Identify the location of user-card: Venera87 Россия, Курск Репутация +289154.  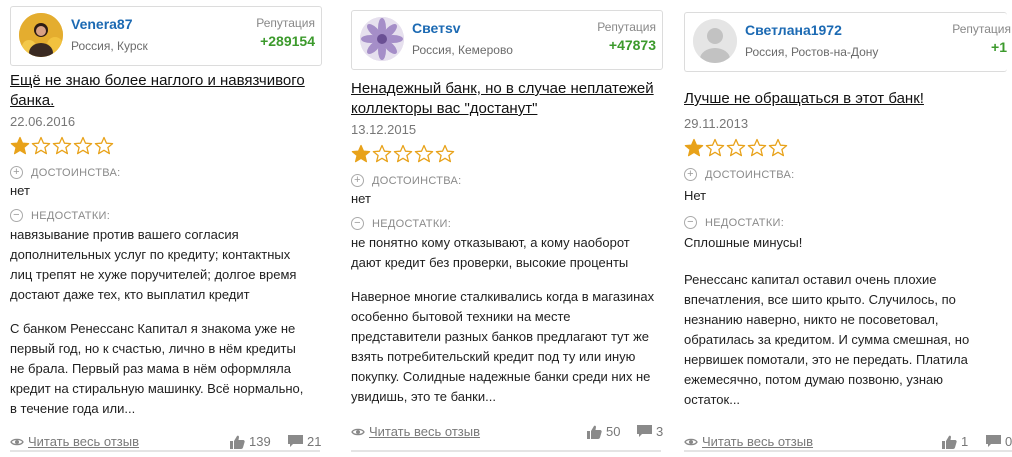
(166, 36).